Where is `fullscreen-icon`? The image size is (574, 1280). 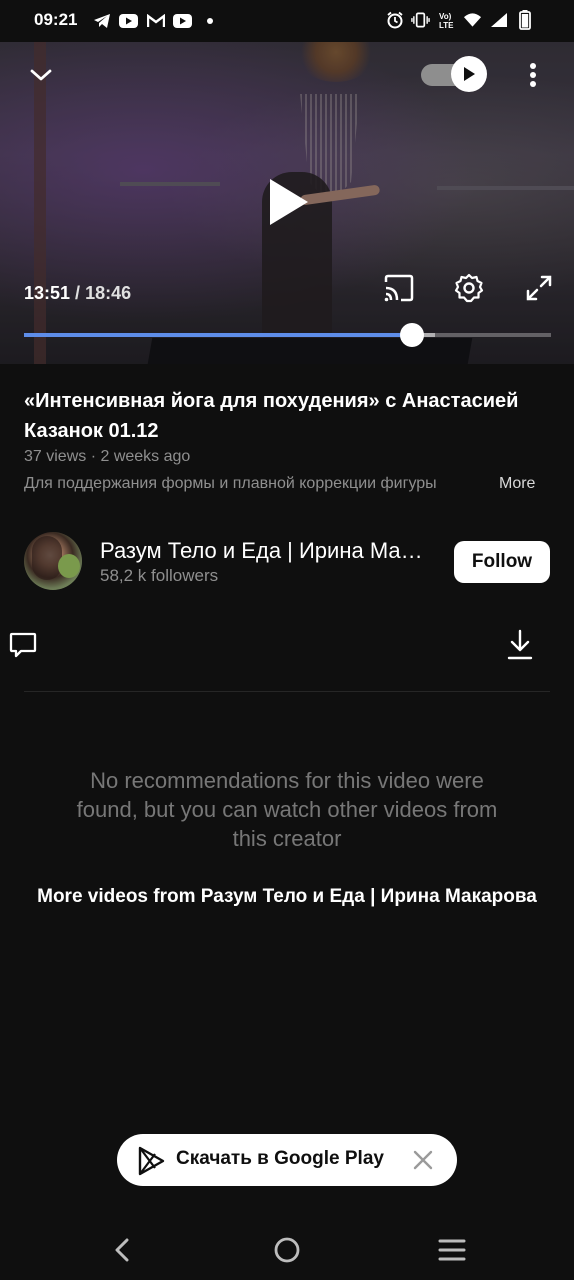
fullscreen-icon is located at coordinates (539, 288).